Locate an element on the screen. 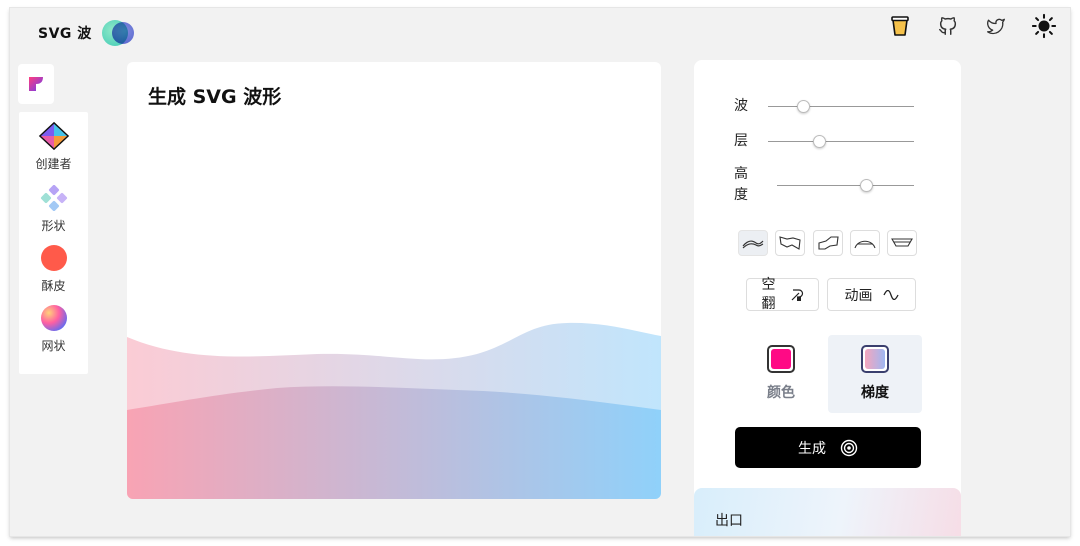 The width and height of the screenshot is (1080, 546). sidebar-item-shapes: 形状 is located at coordinates (53, 208).